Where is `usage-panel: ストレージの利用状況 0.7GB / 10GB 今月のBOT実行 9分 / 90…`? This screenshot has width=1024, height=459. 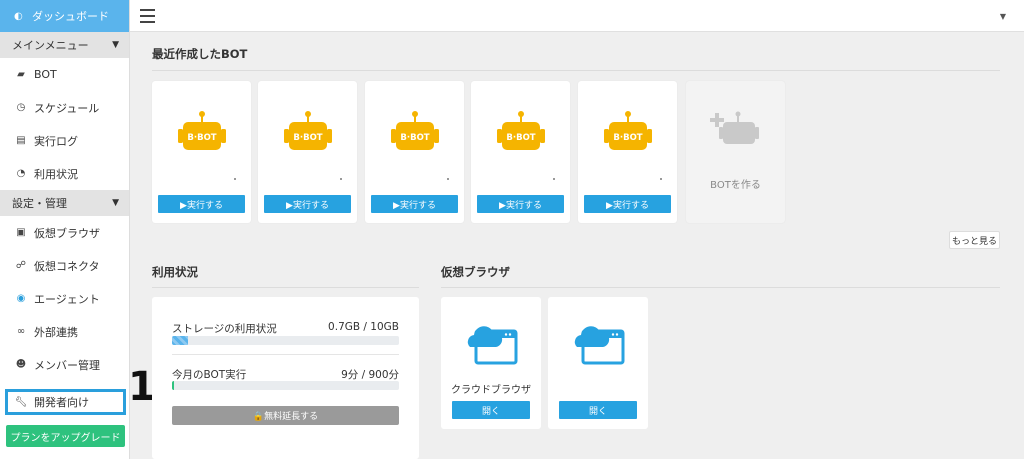
usage-panel: ストレージの利用状況 0.7GB / 10GB 今月のBOT実行 9分 / 90… is located at coordinates (285, 378).